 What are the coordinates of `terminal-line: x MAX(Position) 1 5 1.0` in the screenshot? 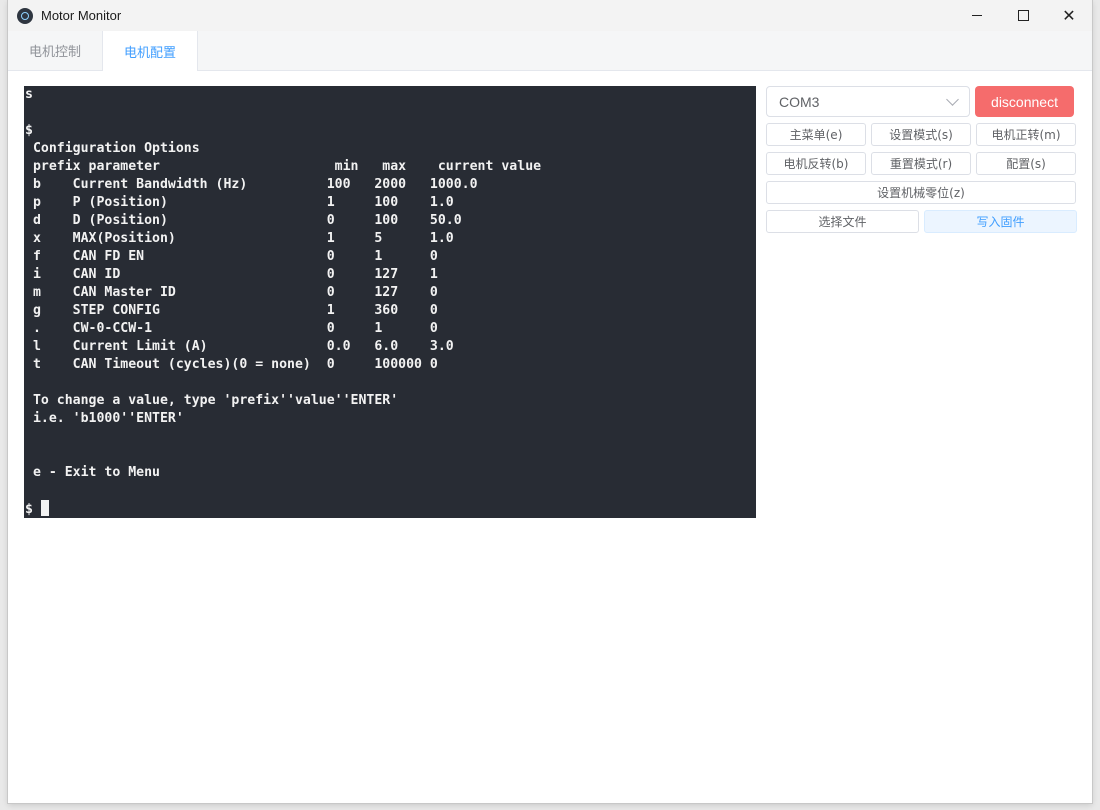 It's located at (239, 238).